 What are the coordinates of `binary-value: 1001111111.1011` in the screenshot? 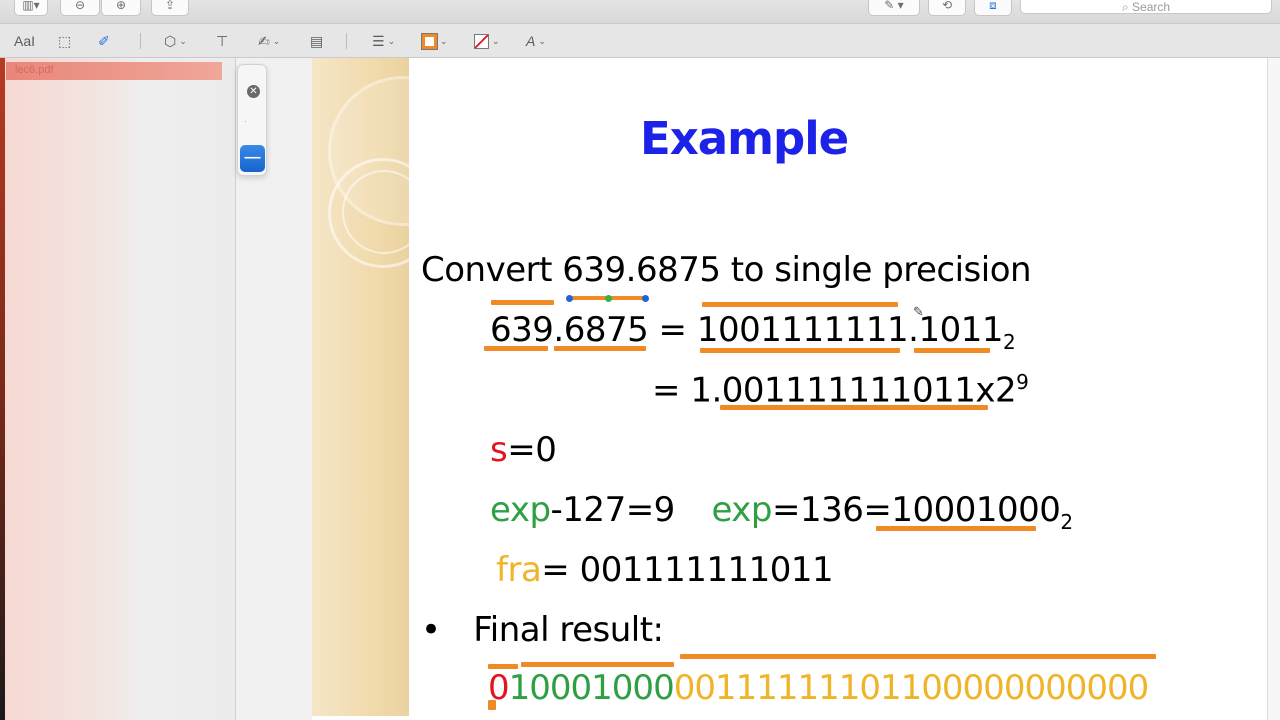 It's located at (850, 330).